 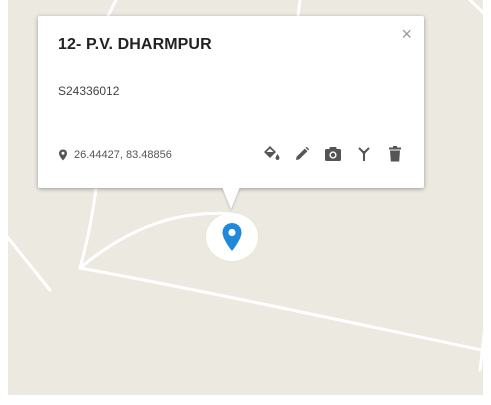 I want to click on camera-button, so click(x=333, y=154).